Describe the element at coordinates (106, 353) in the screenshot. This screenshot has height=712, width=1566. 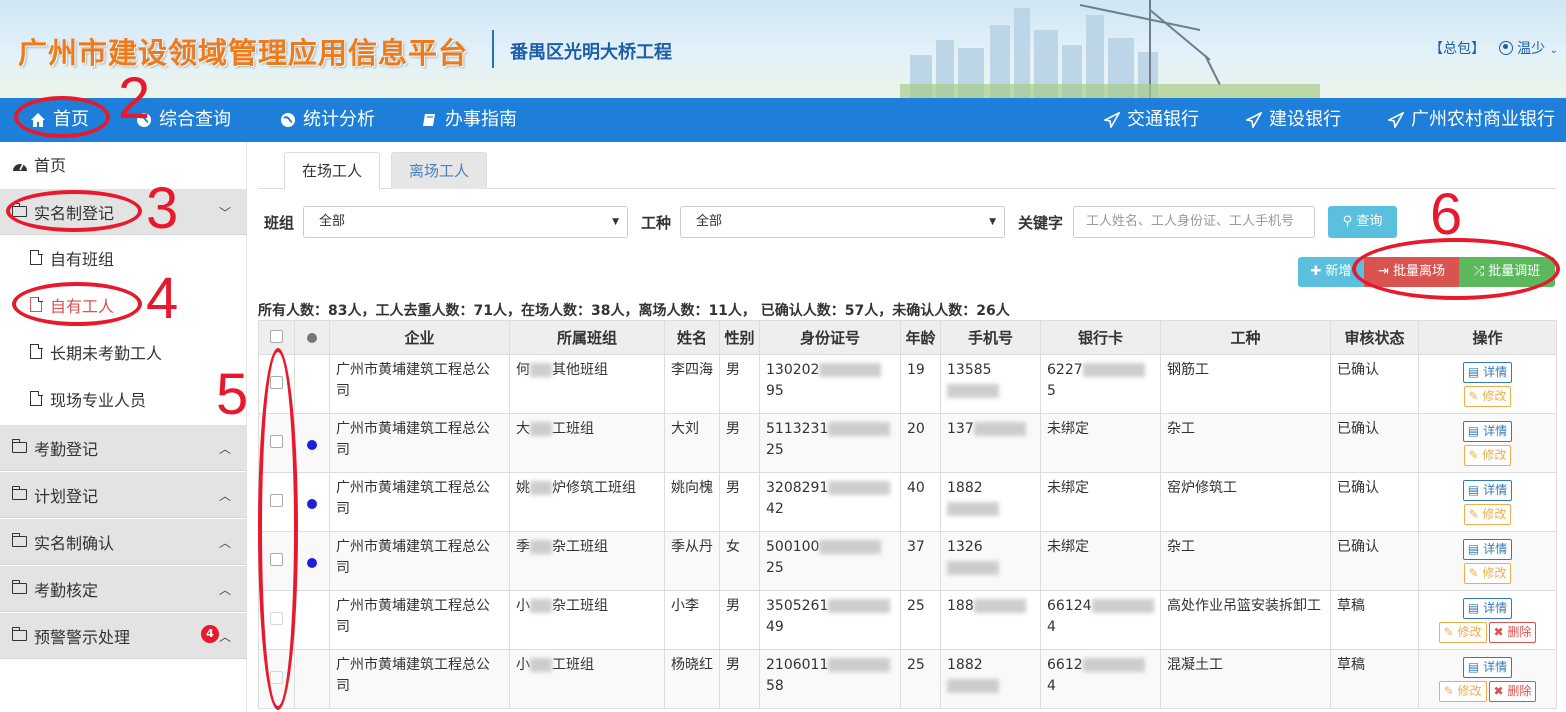
I see `sidebar-item-label: 长期未考勤工人` at that location.